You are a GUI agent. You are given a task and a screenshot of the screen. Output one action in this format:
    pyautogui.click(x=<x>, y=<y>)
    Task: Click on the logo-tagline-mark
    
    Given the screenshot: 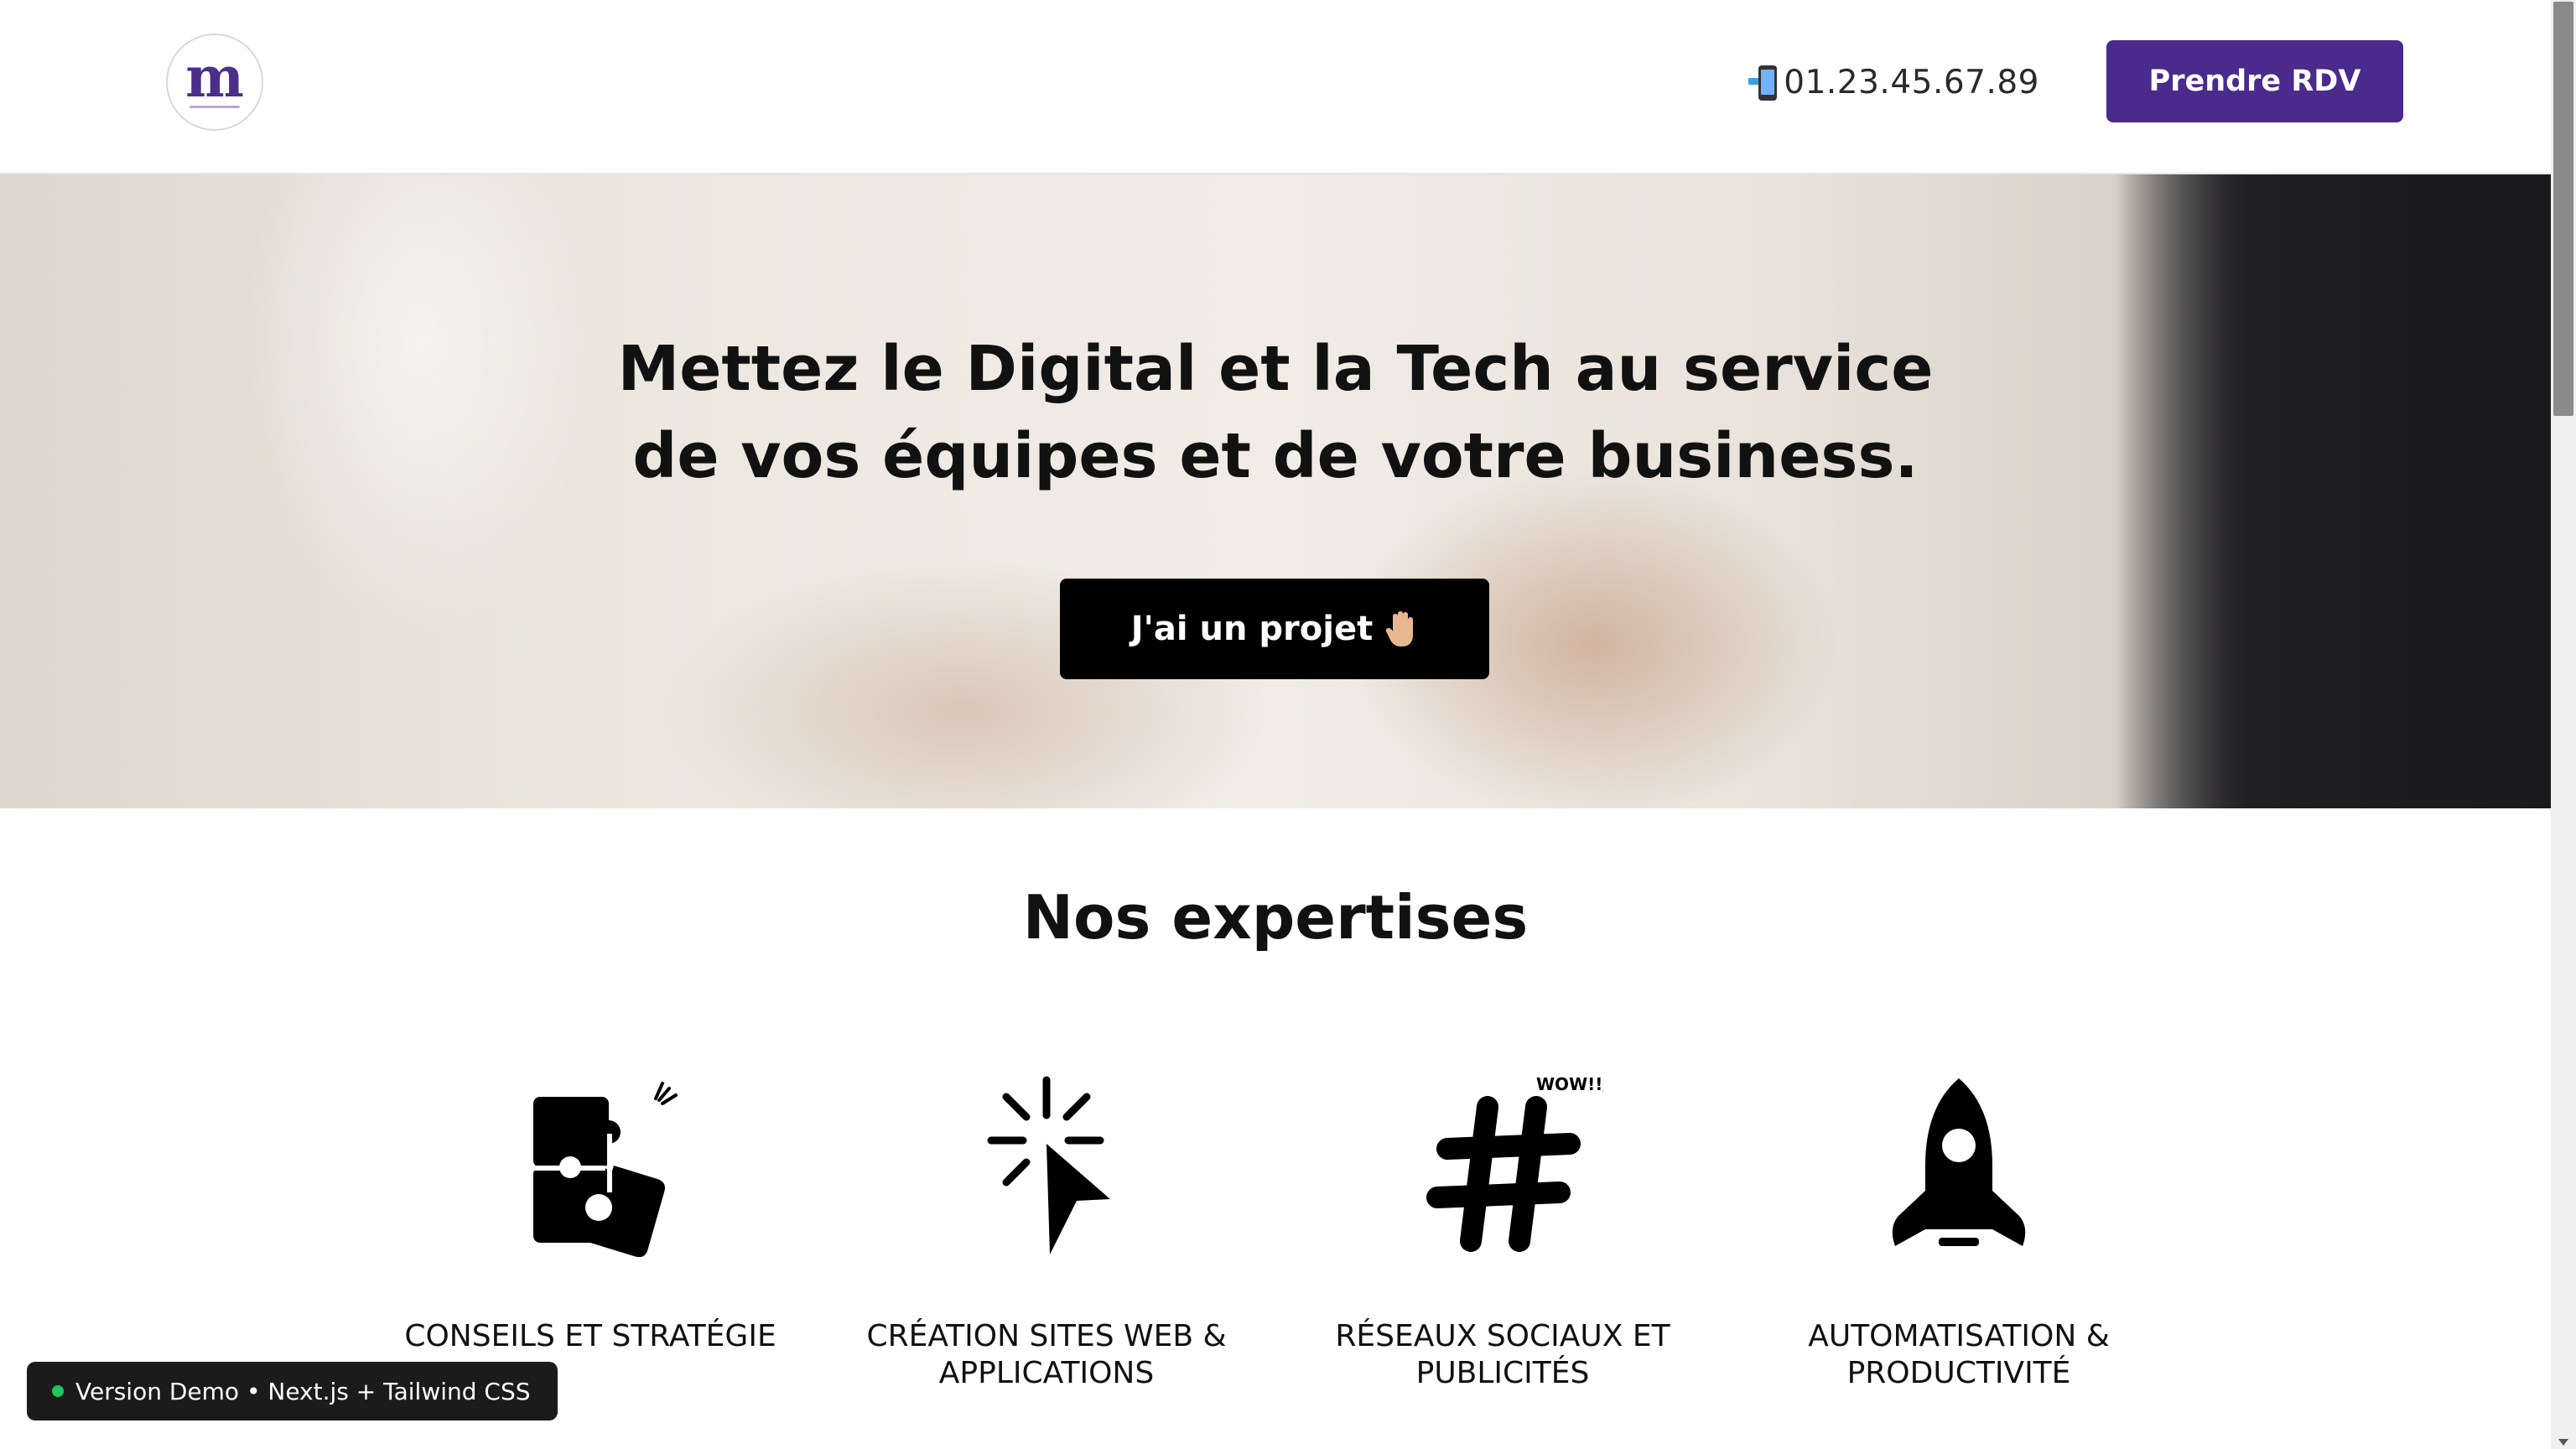 What is the action you would take?
    pyautogui.click(x=215, y=106)
    